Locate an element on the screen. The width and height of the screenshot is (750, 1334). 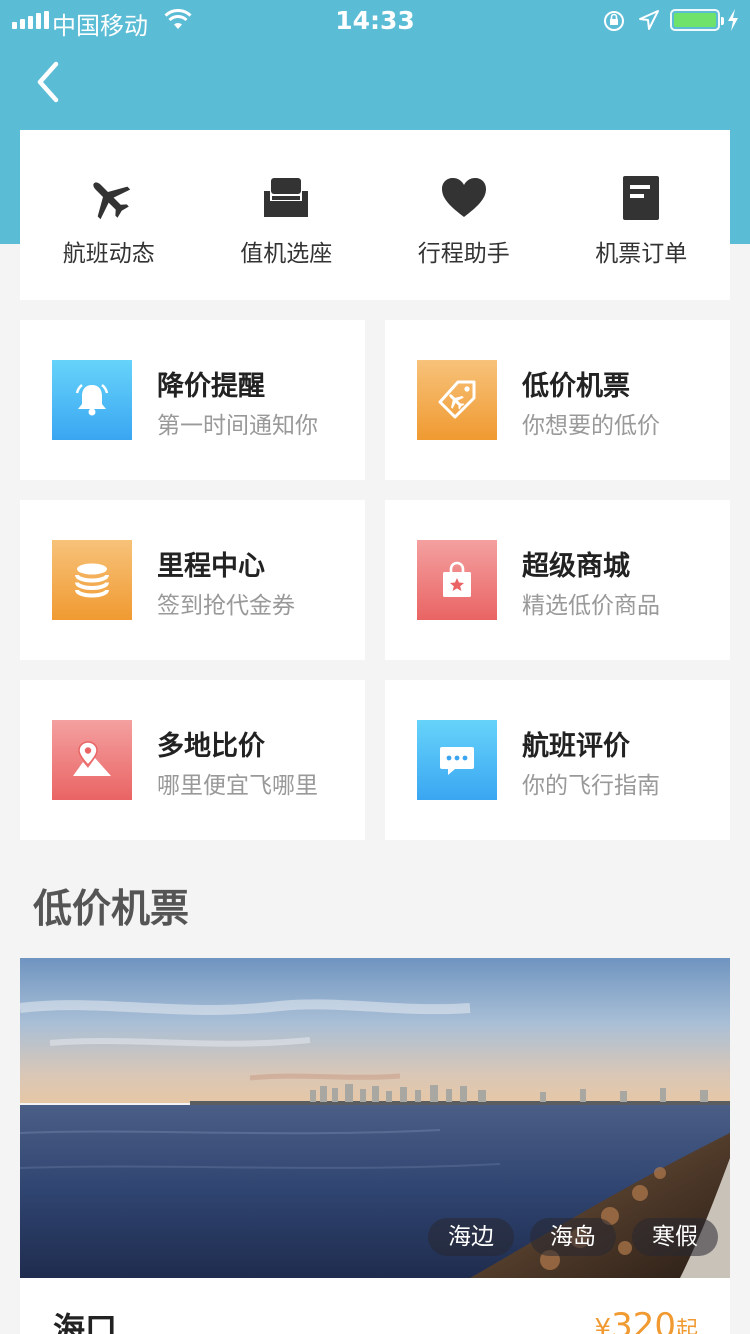
map-pin-mountain-icon is located at coordinates (92, 760).